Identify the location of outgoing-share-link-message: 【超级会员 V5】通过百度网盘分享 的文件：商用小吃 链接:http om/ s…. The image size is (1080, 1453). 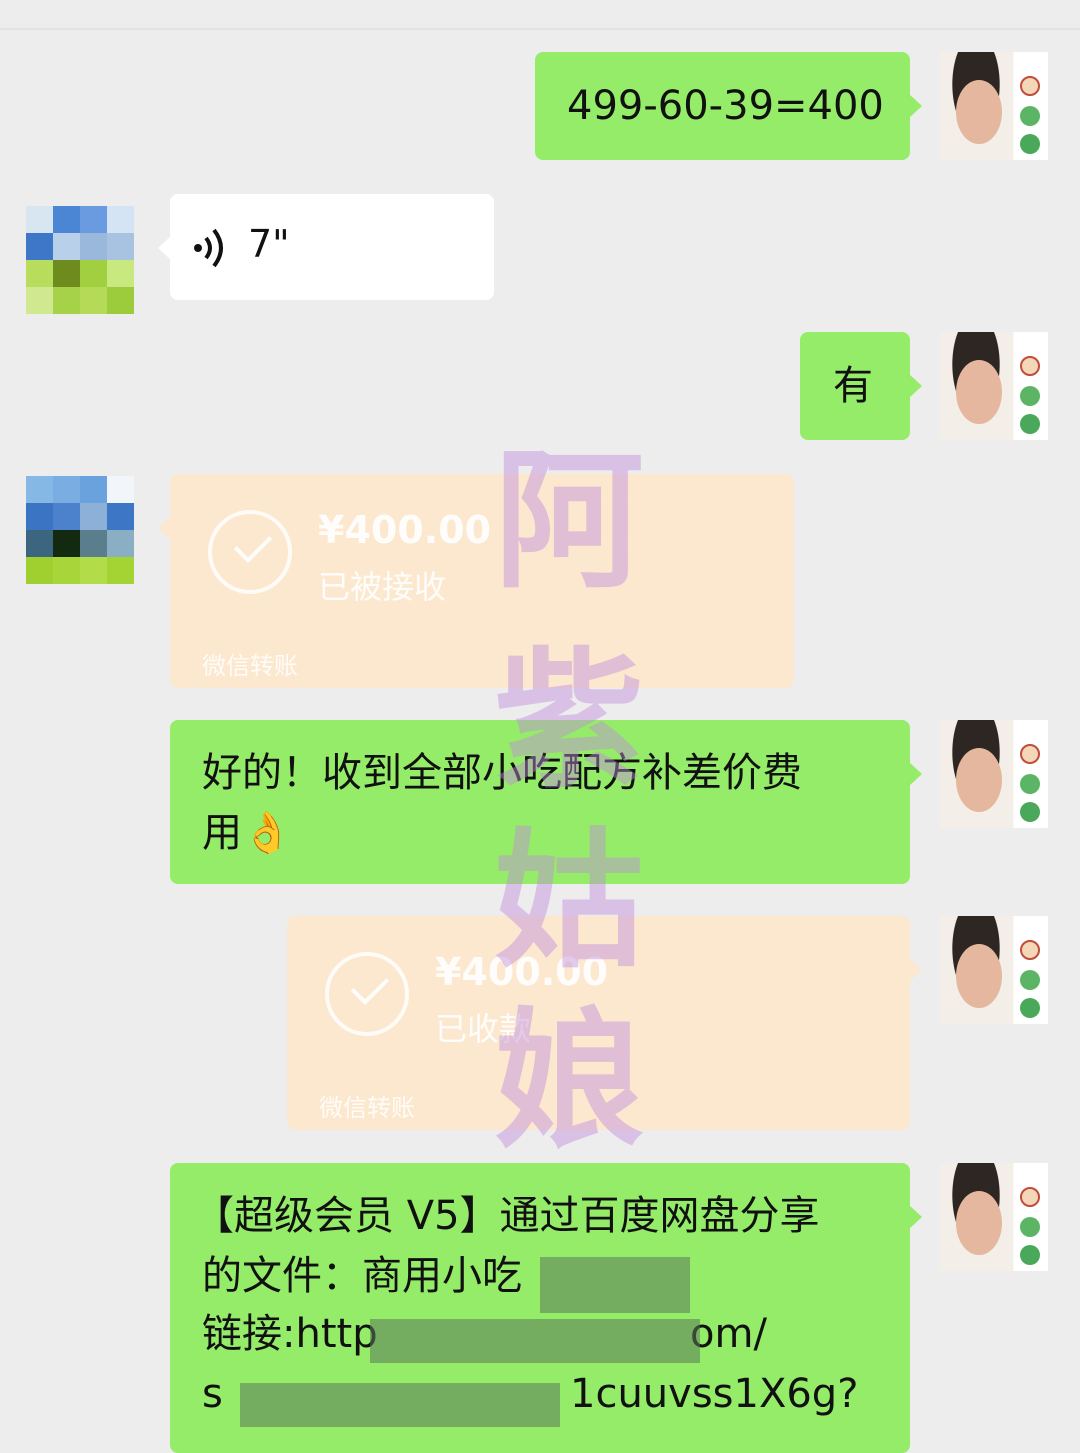
(546, 1308).